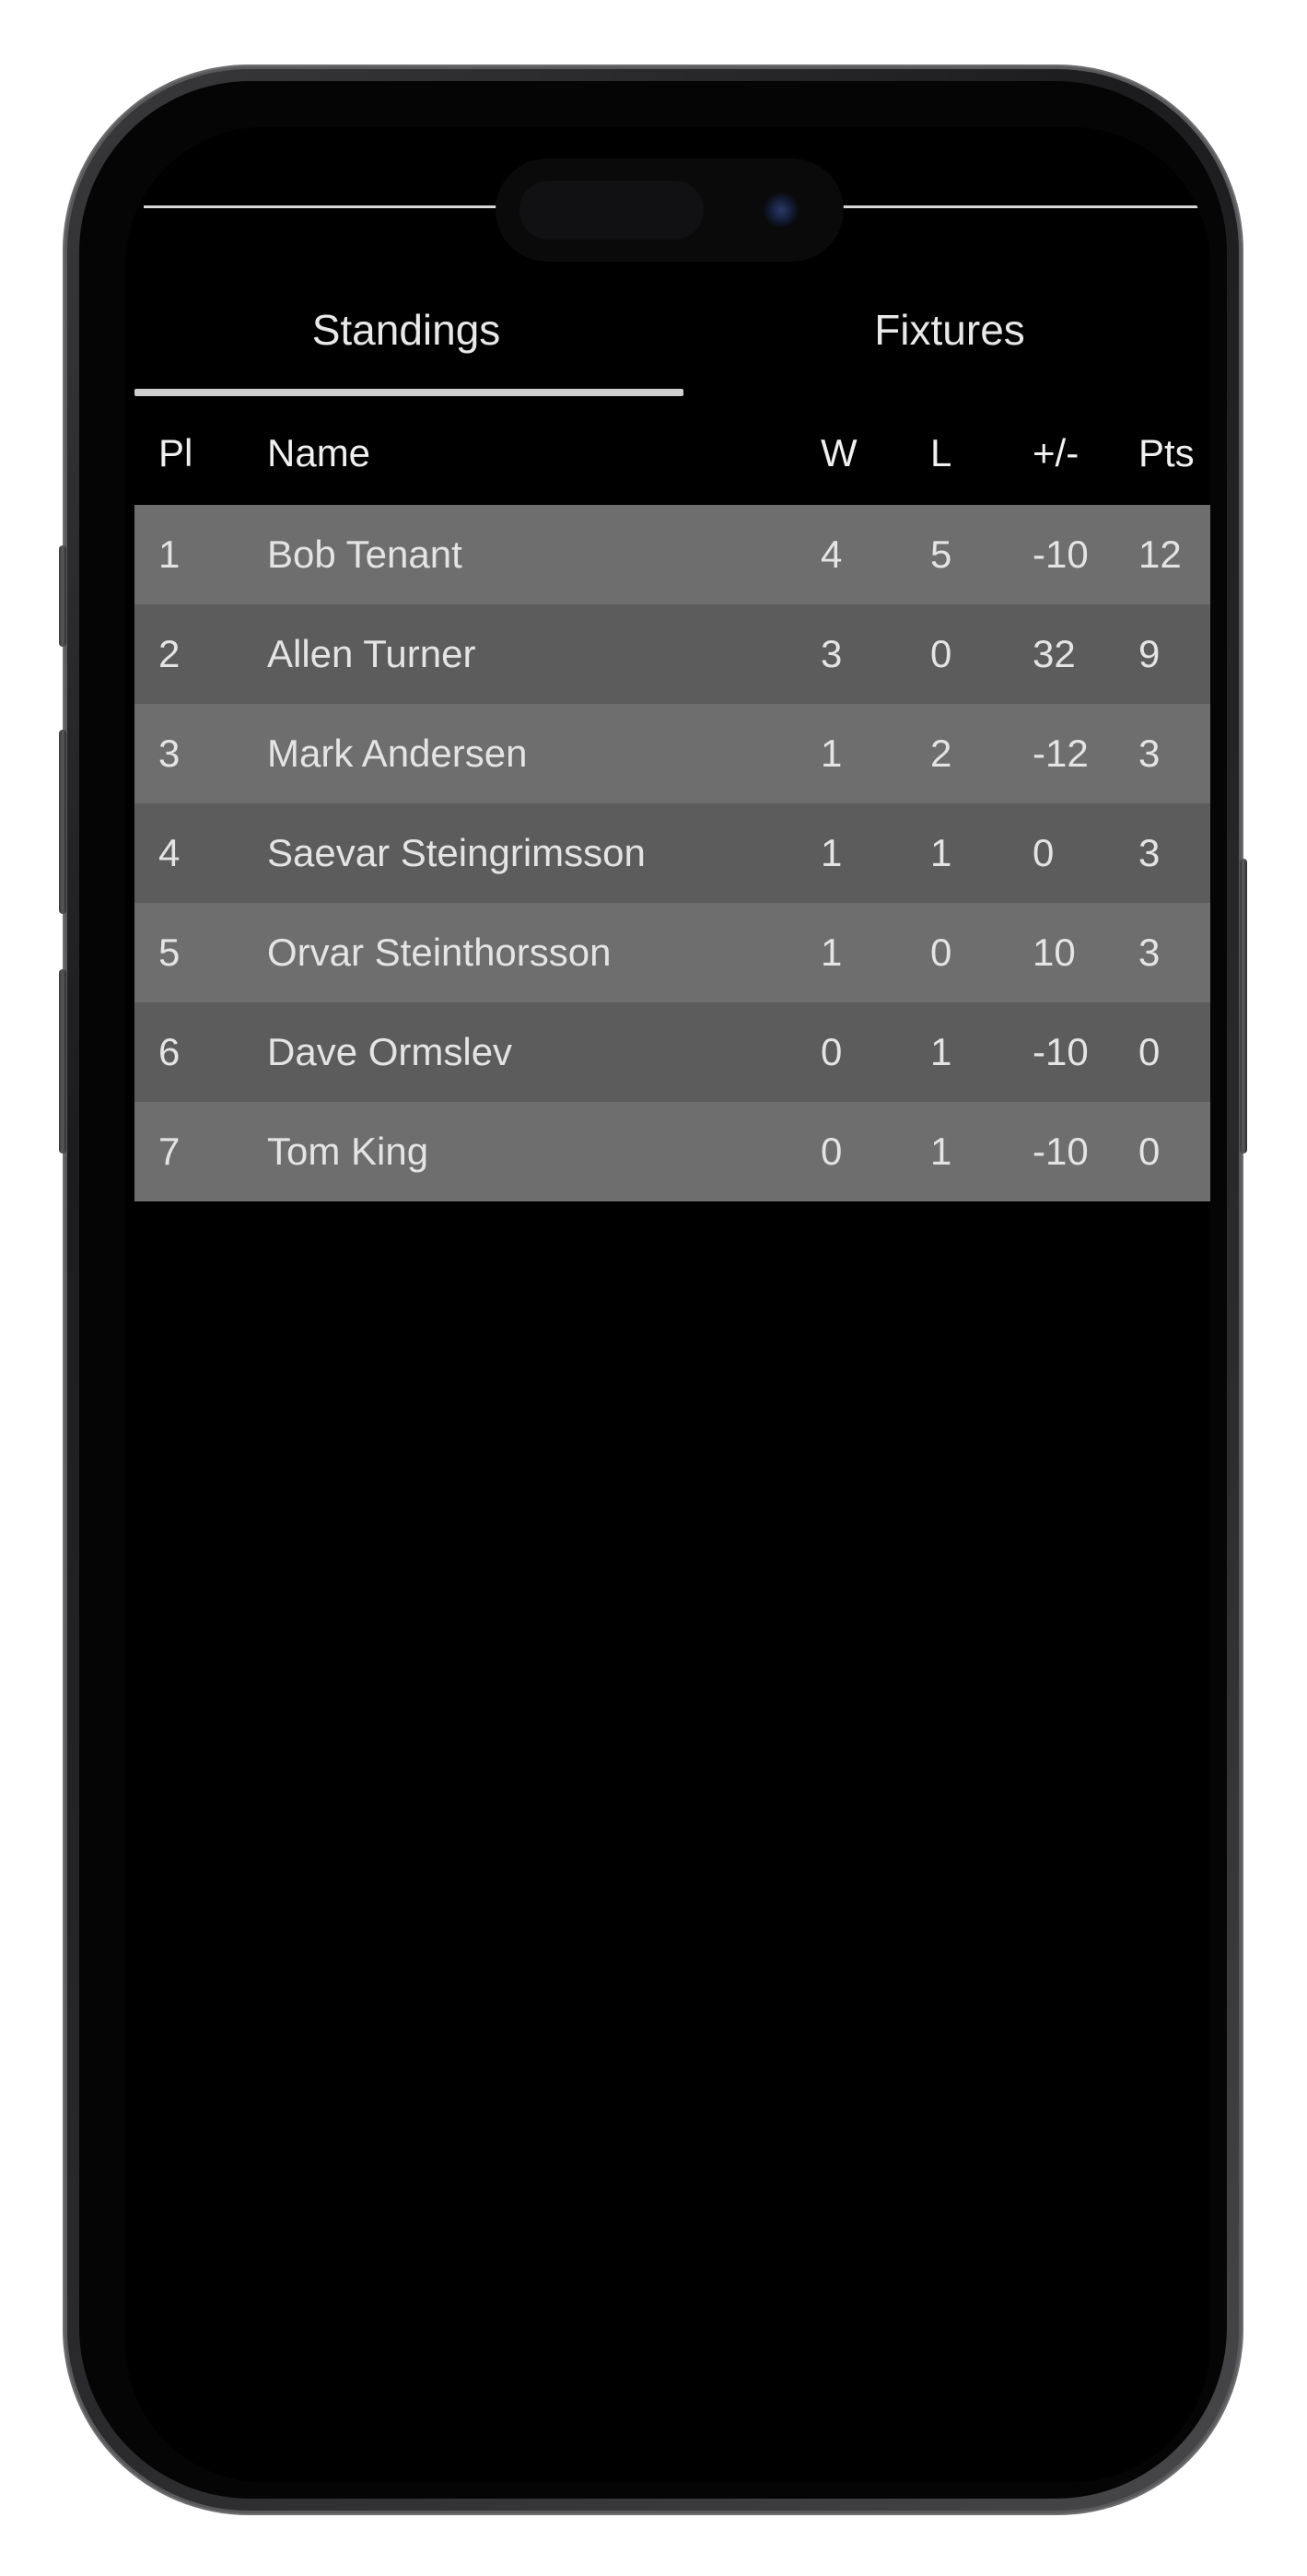  What do you see at coordinates (672, 554) in the screenshot?
I see `table-row: 1 Bob Tenant 4 5 -10 12` at bounding box center [672, 554].